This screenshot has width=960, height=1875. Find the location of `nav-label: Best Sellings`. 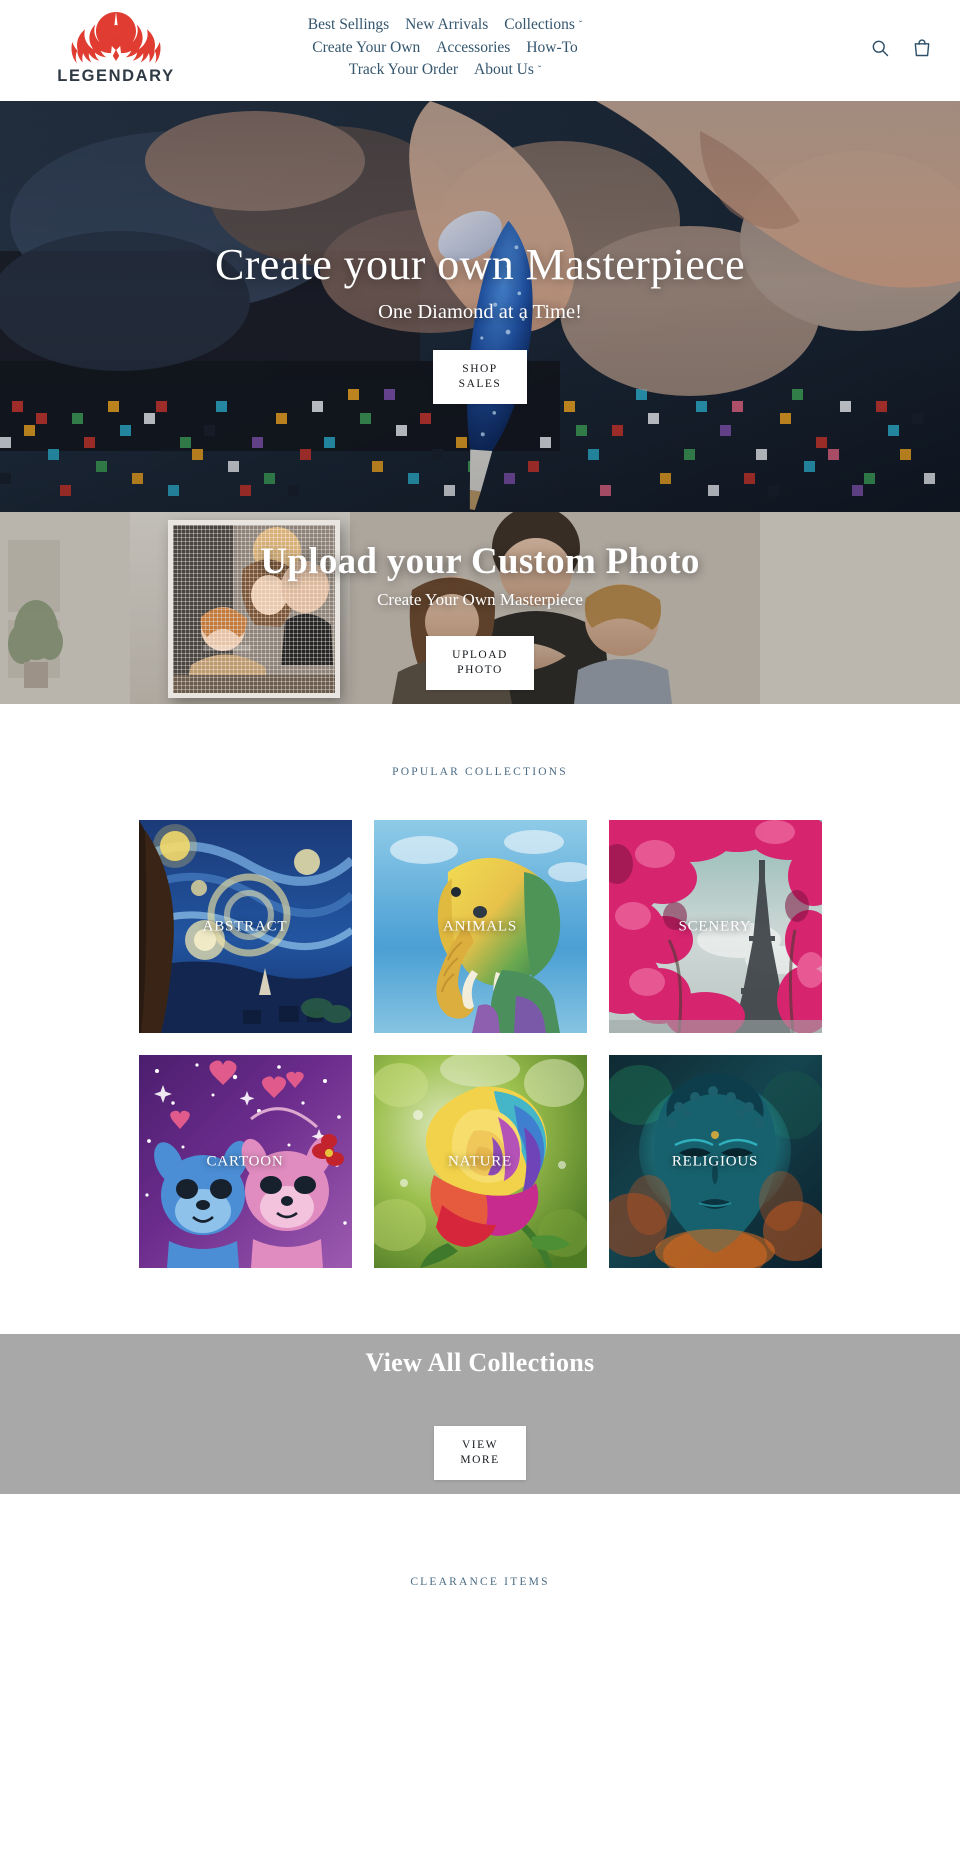

nav-label: Best Sellings is located at coordinates (348, 24).